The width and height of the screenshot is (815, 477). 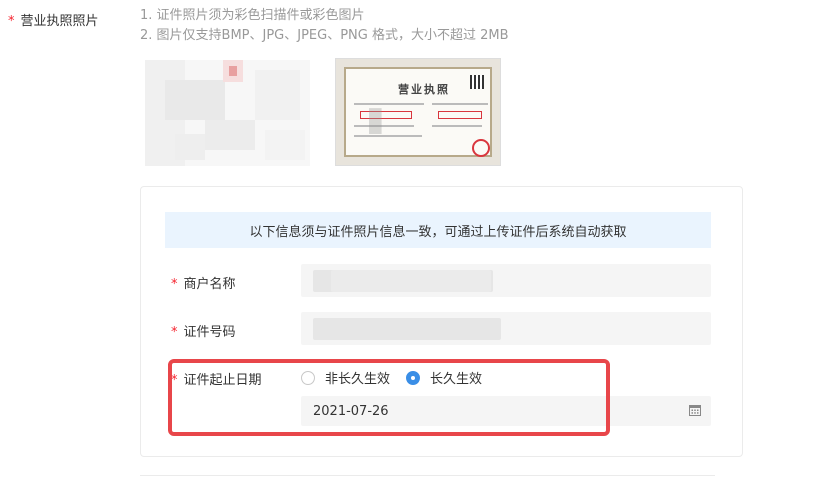 What do you see at coordinates (209, 332) in the screenshot?
I see `license-number-label-text: 证件号码` at bounding box center [209, 332].